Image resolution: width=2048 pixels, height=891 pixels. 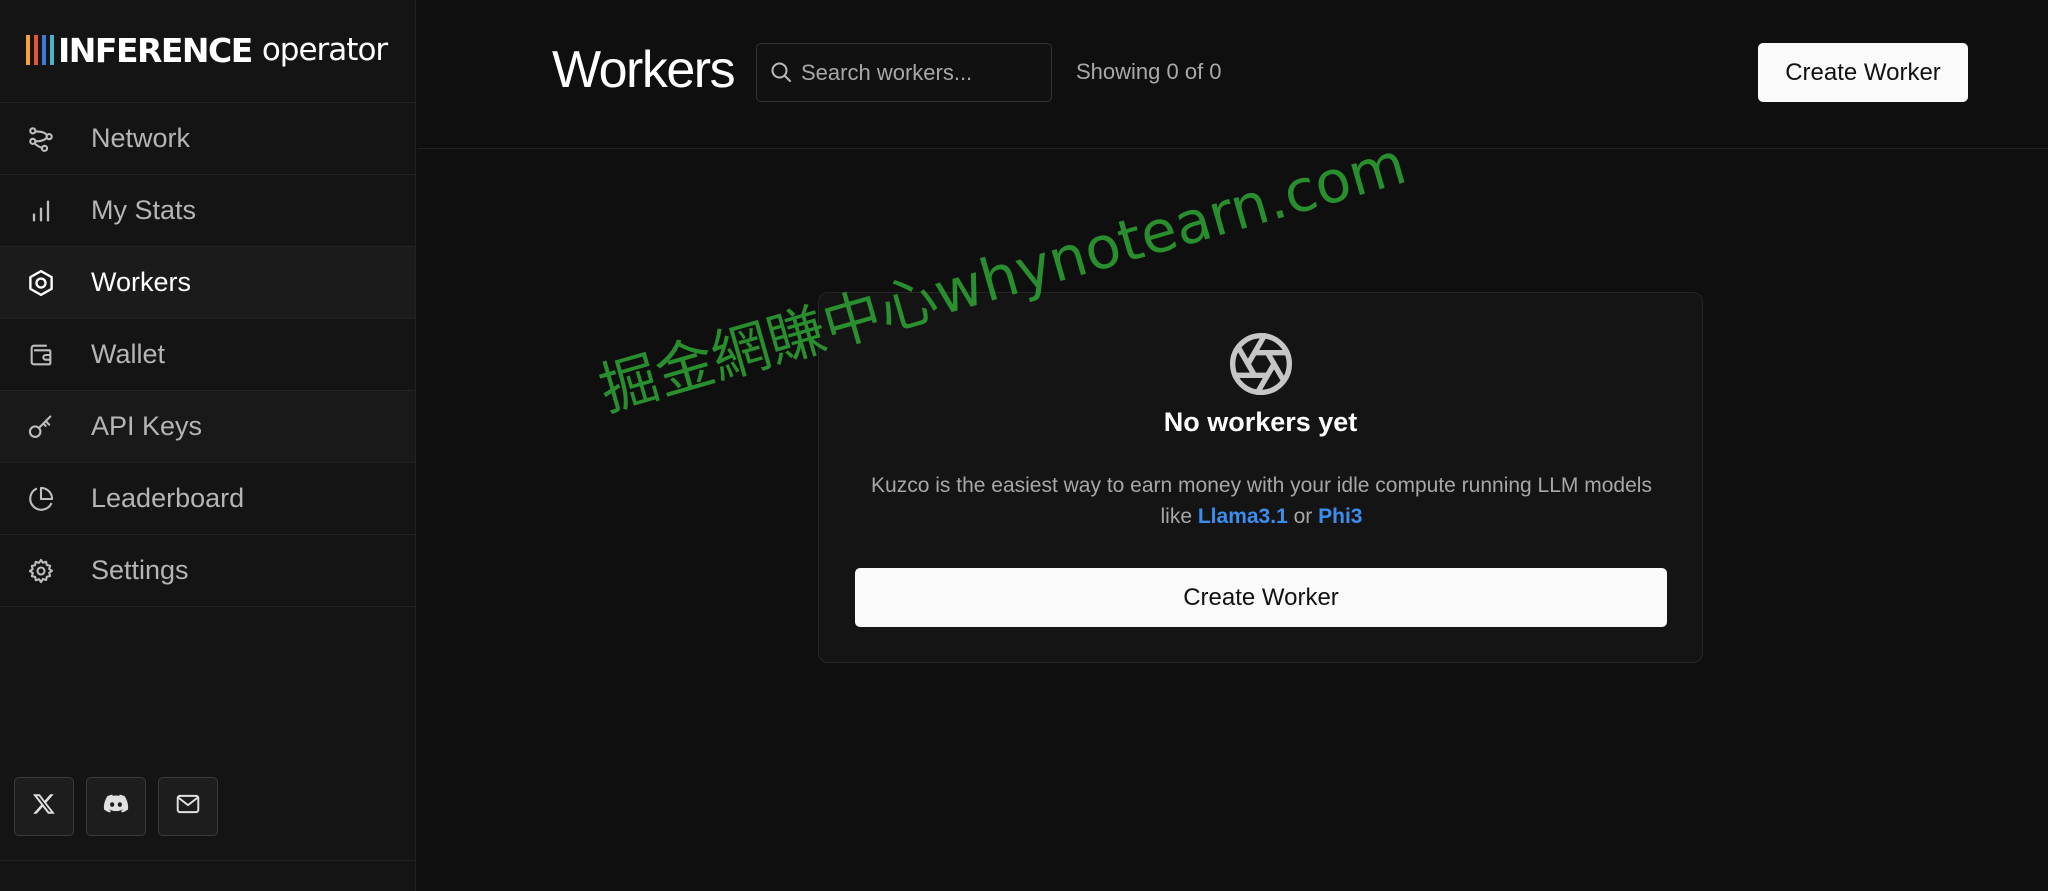 What do you see at coordinates (141, 138) in the screenshot?
I see `sidebar-item-label: Network` at bounding box center [141, 138].